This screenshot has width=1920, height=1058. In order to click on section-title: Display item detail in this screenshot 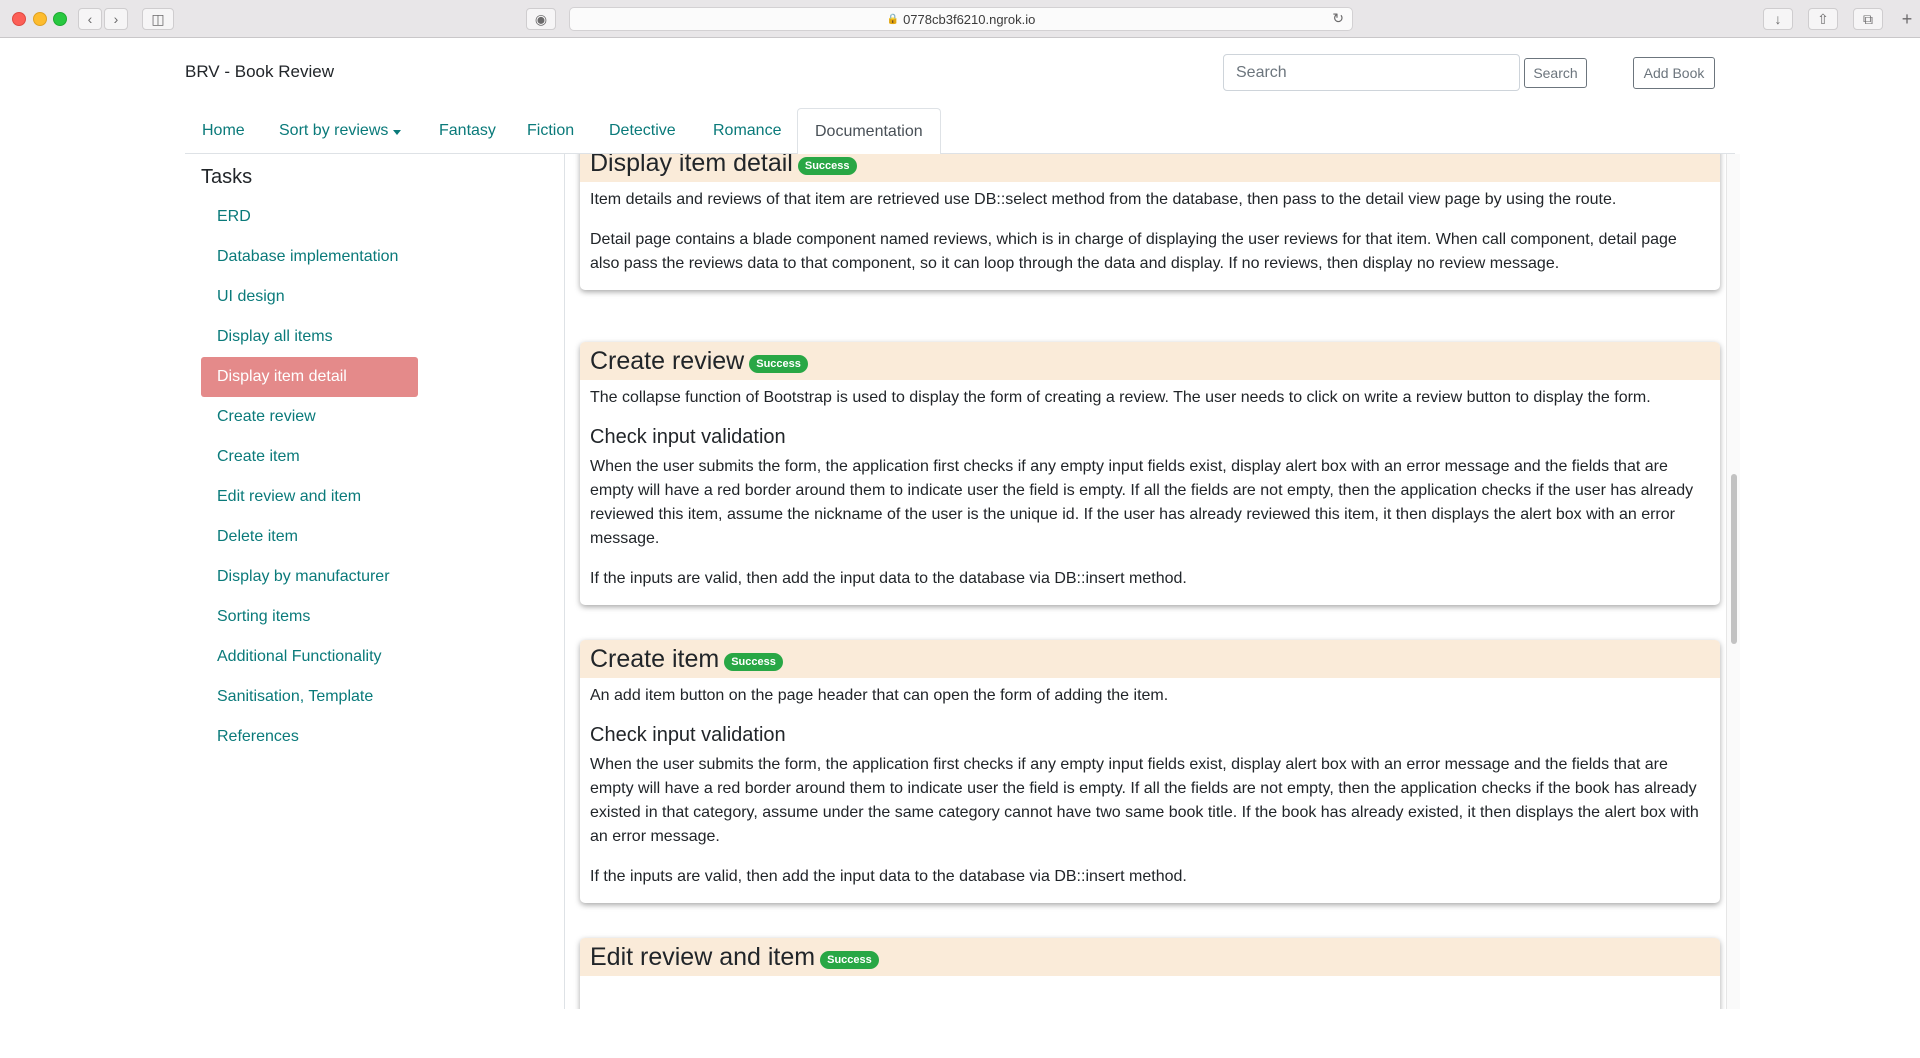, I will do `click(691, 165)`.